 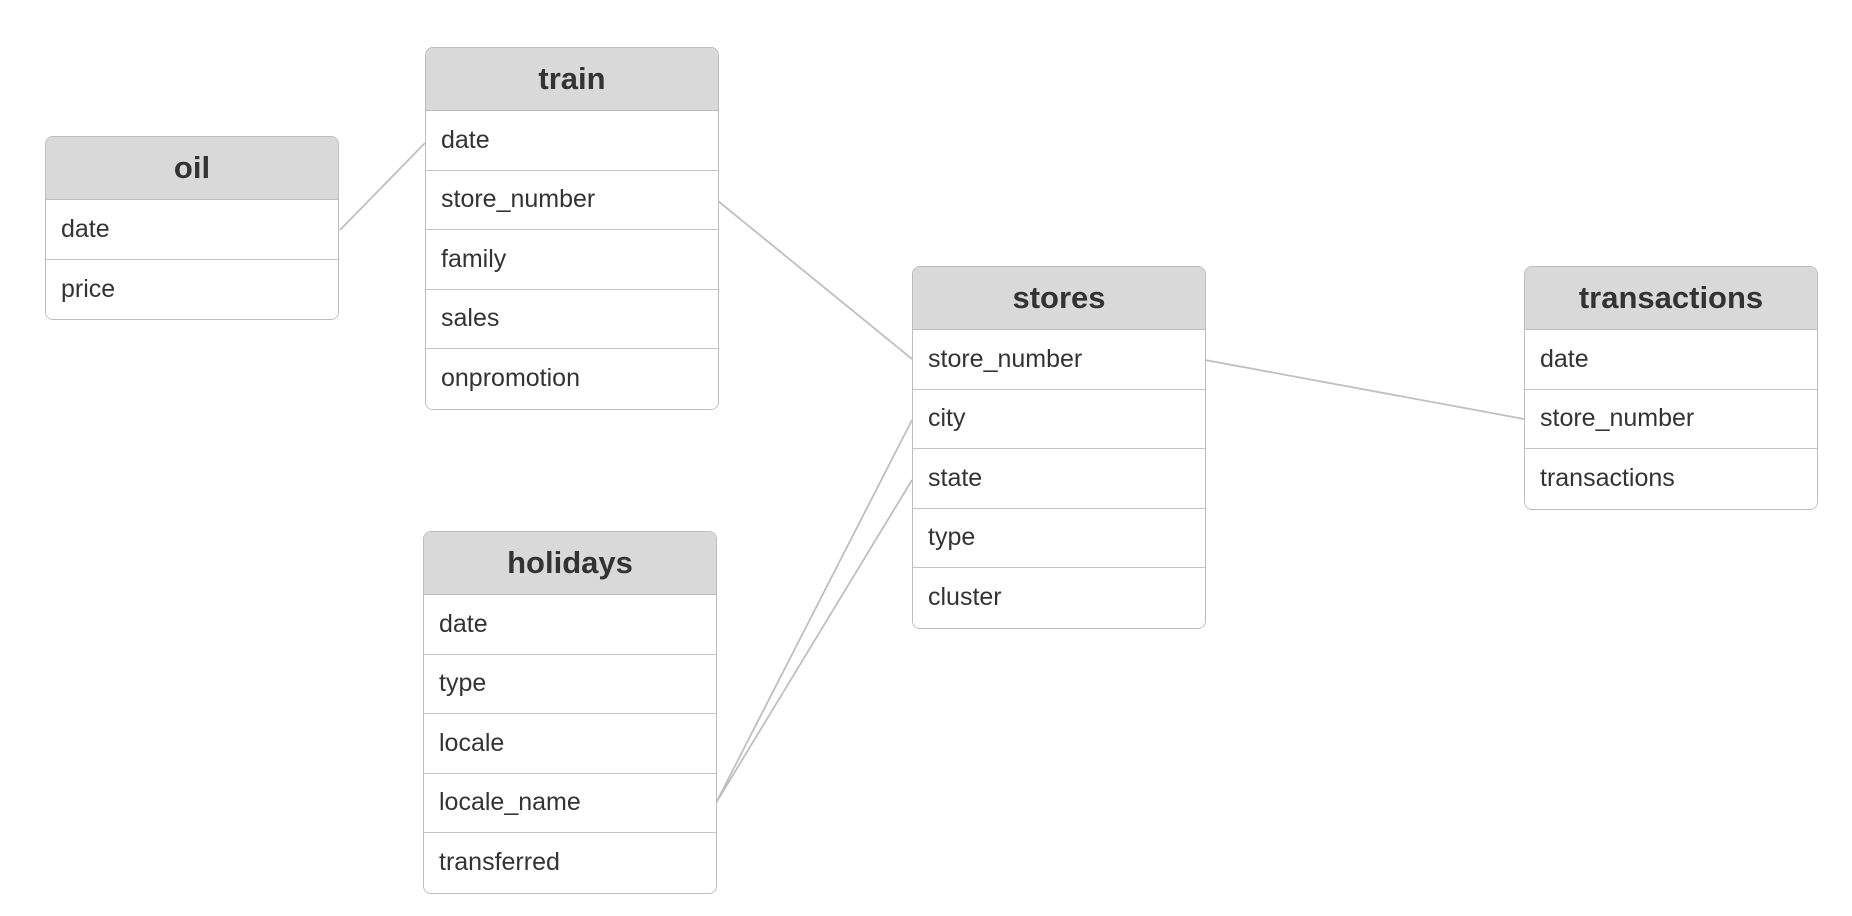 I want to click on table-stores-column-city: city, so click(x=1059, y=419).